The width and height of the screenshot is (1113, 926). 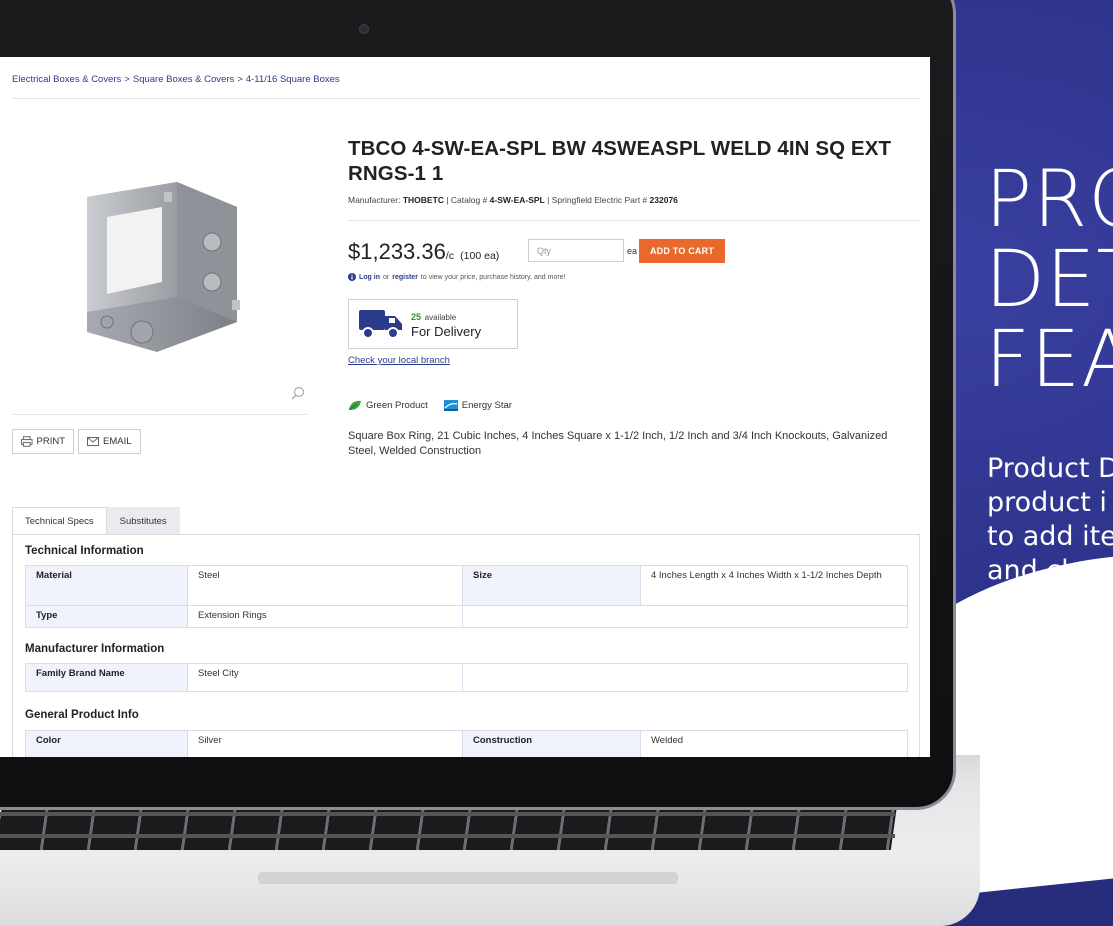 What do you see at coordinates (106, 743) in the screenshot?
I see `spec-label: Color` at bounding box center [106, 743].